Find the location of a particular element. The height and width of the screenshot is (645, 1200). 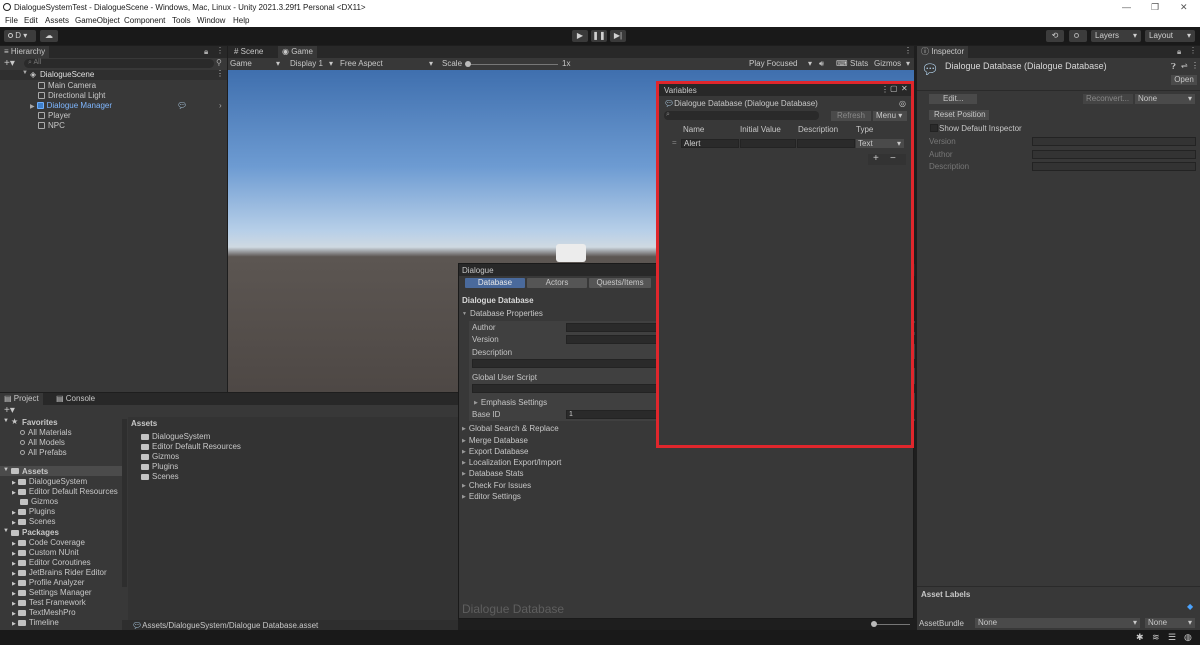

create-asset-button: +▾ is located at coordinates (9, 410).